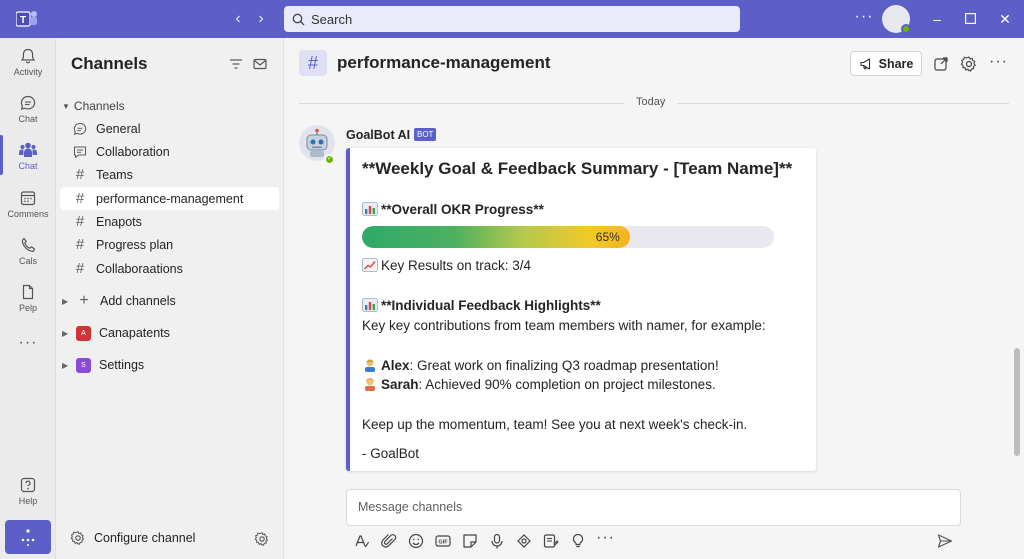 The height and width of the screenshot is (559, 1024). I want to click on channel-item-progress-plan: # Progress plan, so click(169, 244).